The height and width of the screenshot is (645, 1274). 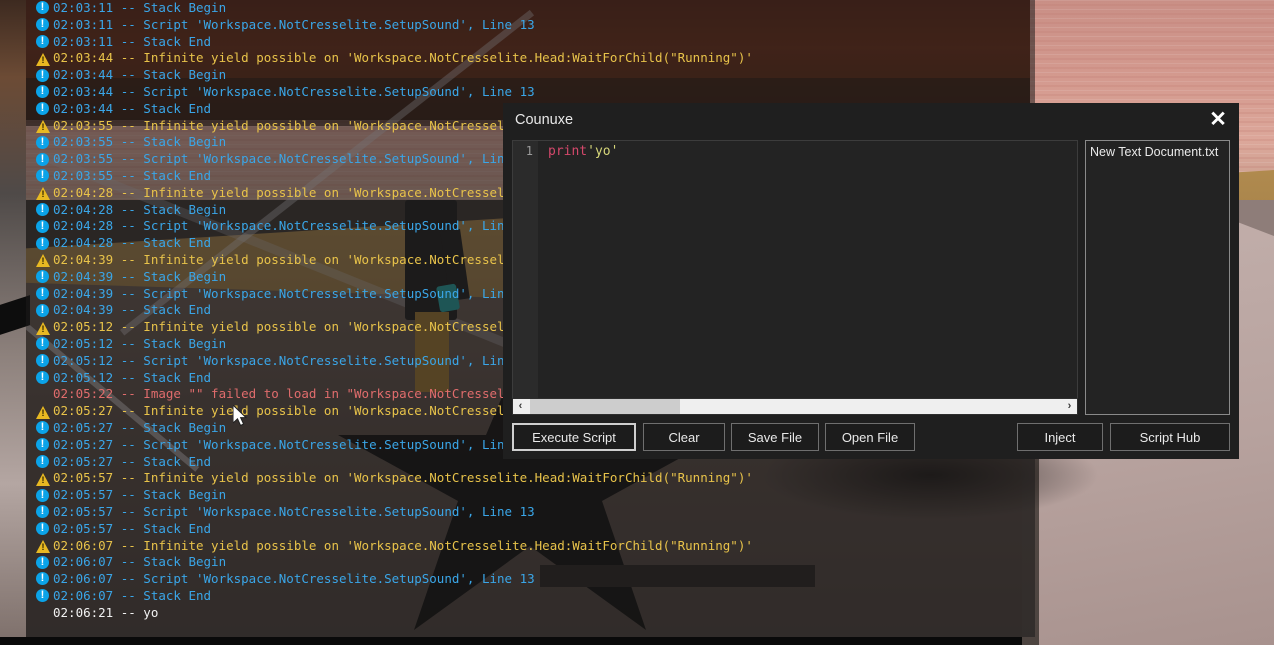 I want to click on console-log-text: 02:03:11 -- Stack Begin, so click(x=140, y=7).